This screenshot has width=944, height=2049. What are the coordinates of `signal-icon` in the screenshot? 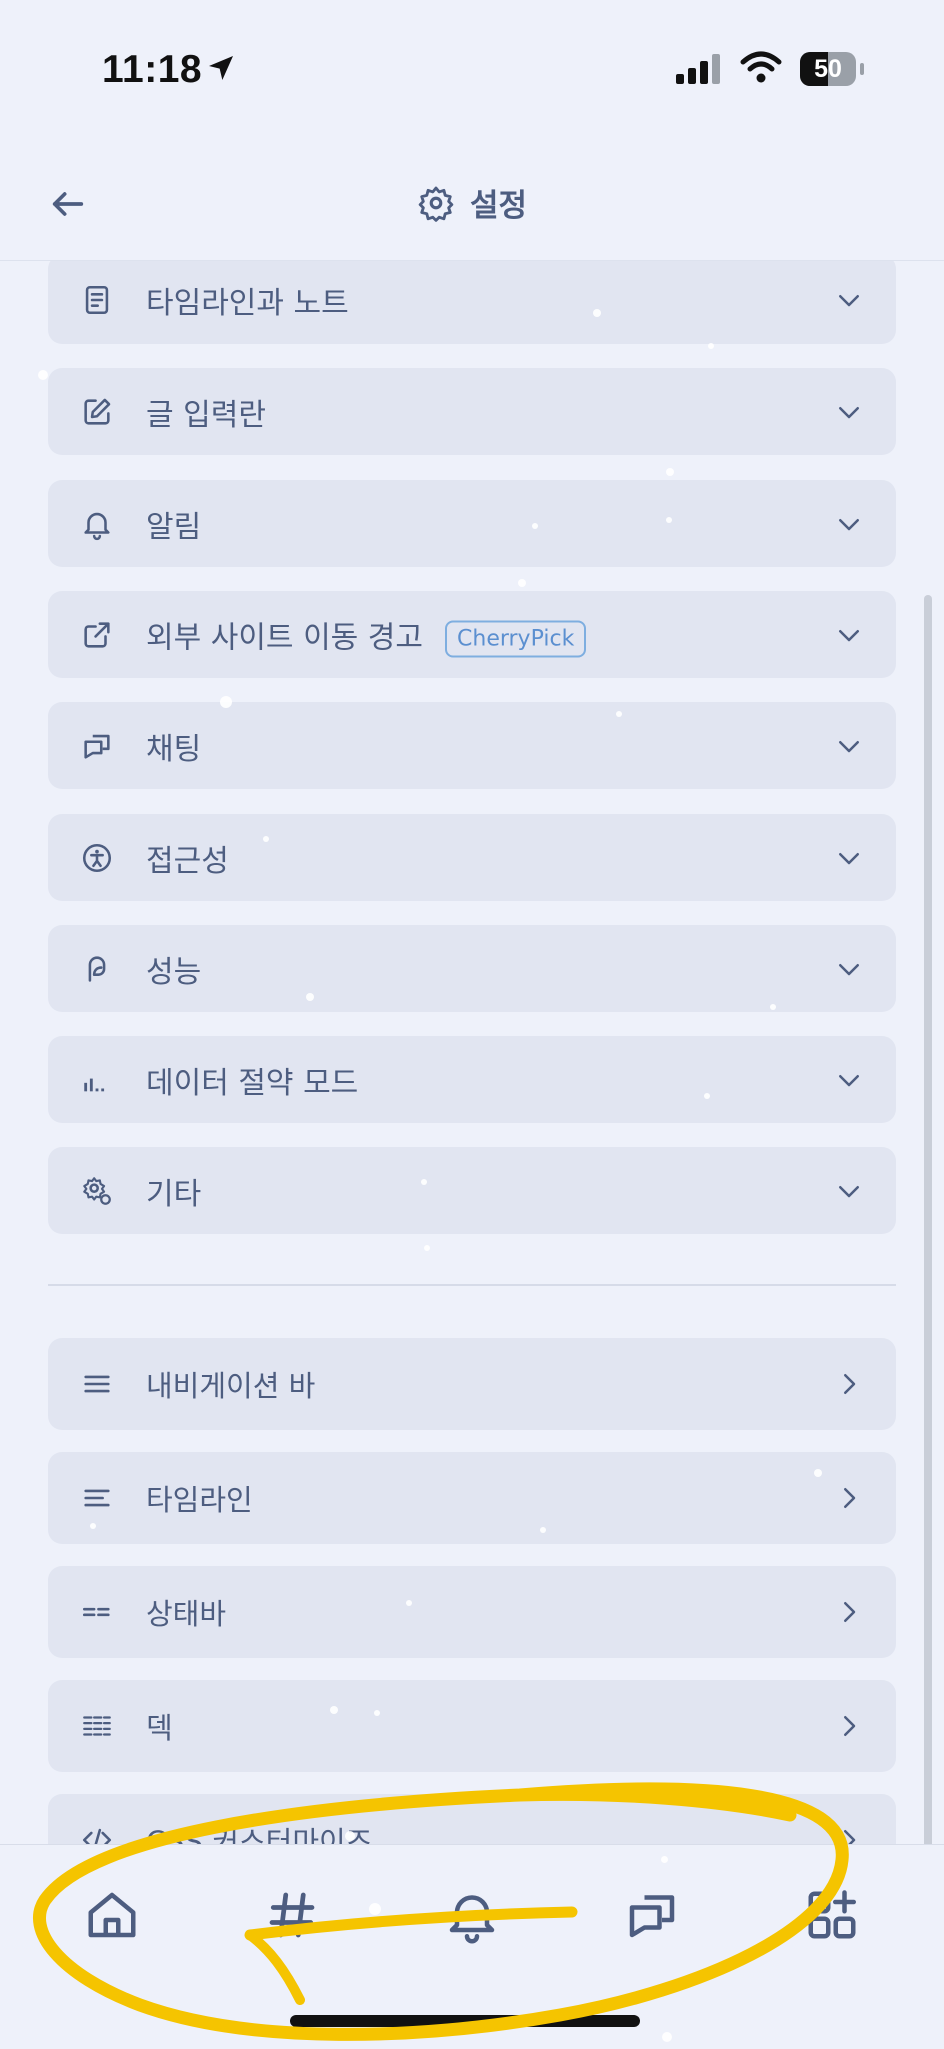 It's located at (97, 1080).